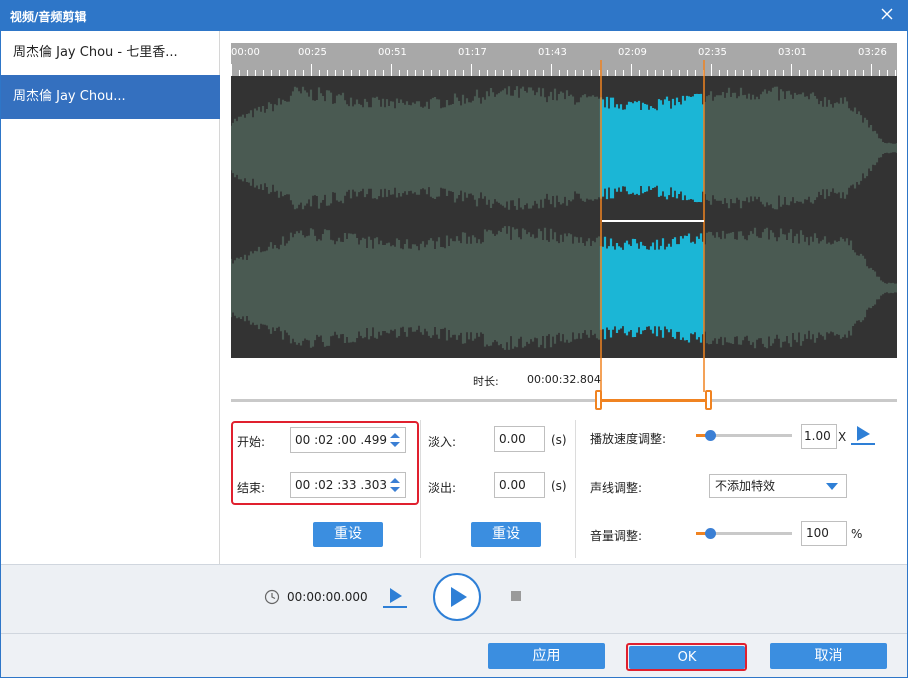 The image size is (908, 678). What do you see at coordinates (546, 656) in the screenshot?
I see `apply-button: 应用` at bounding box center [546, 656].